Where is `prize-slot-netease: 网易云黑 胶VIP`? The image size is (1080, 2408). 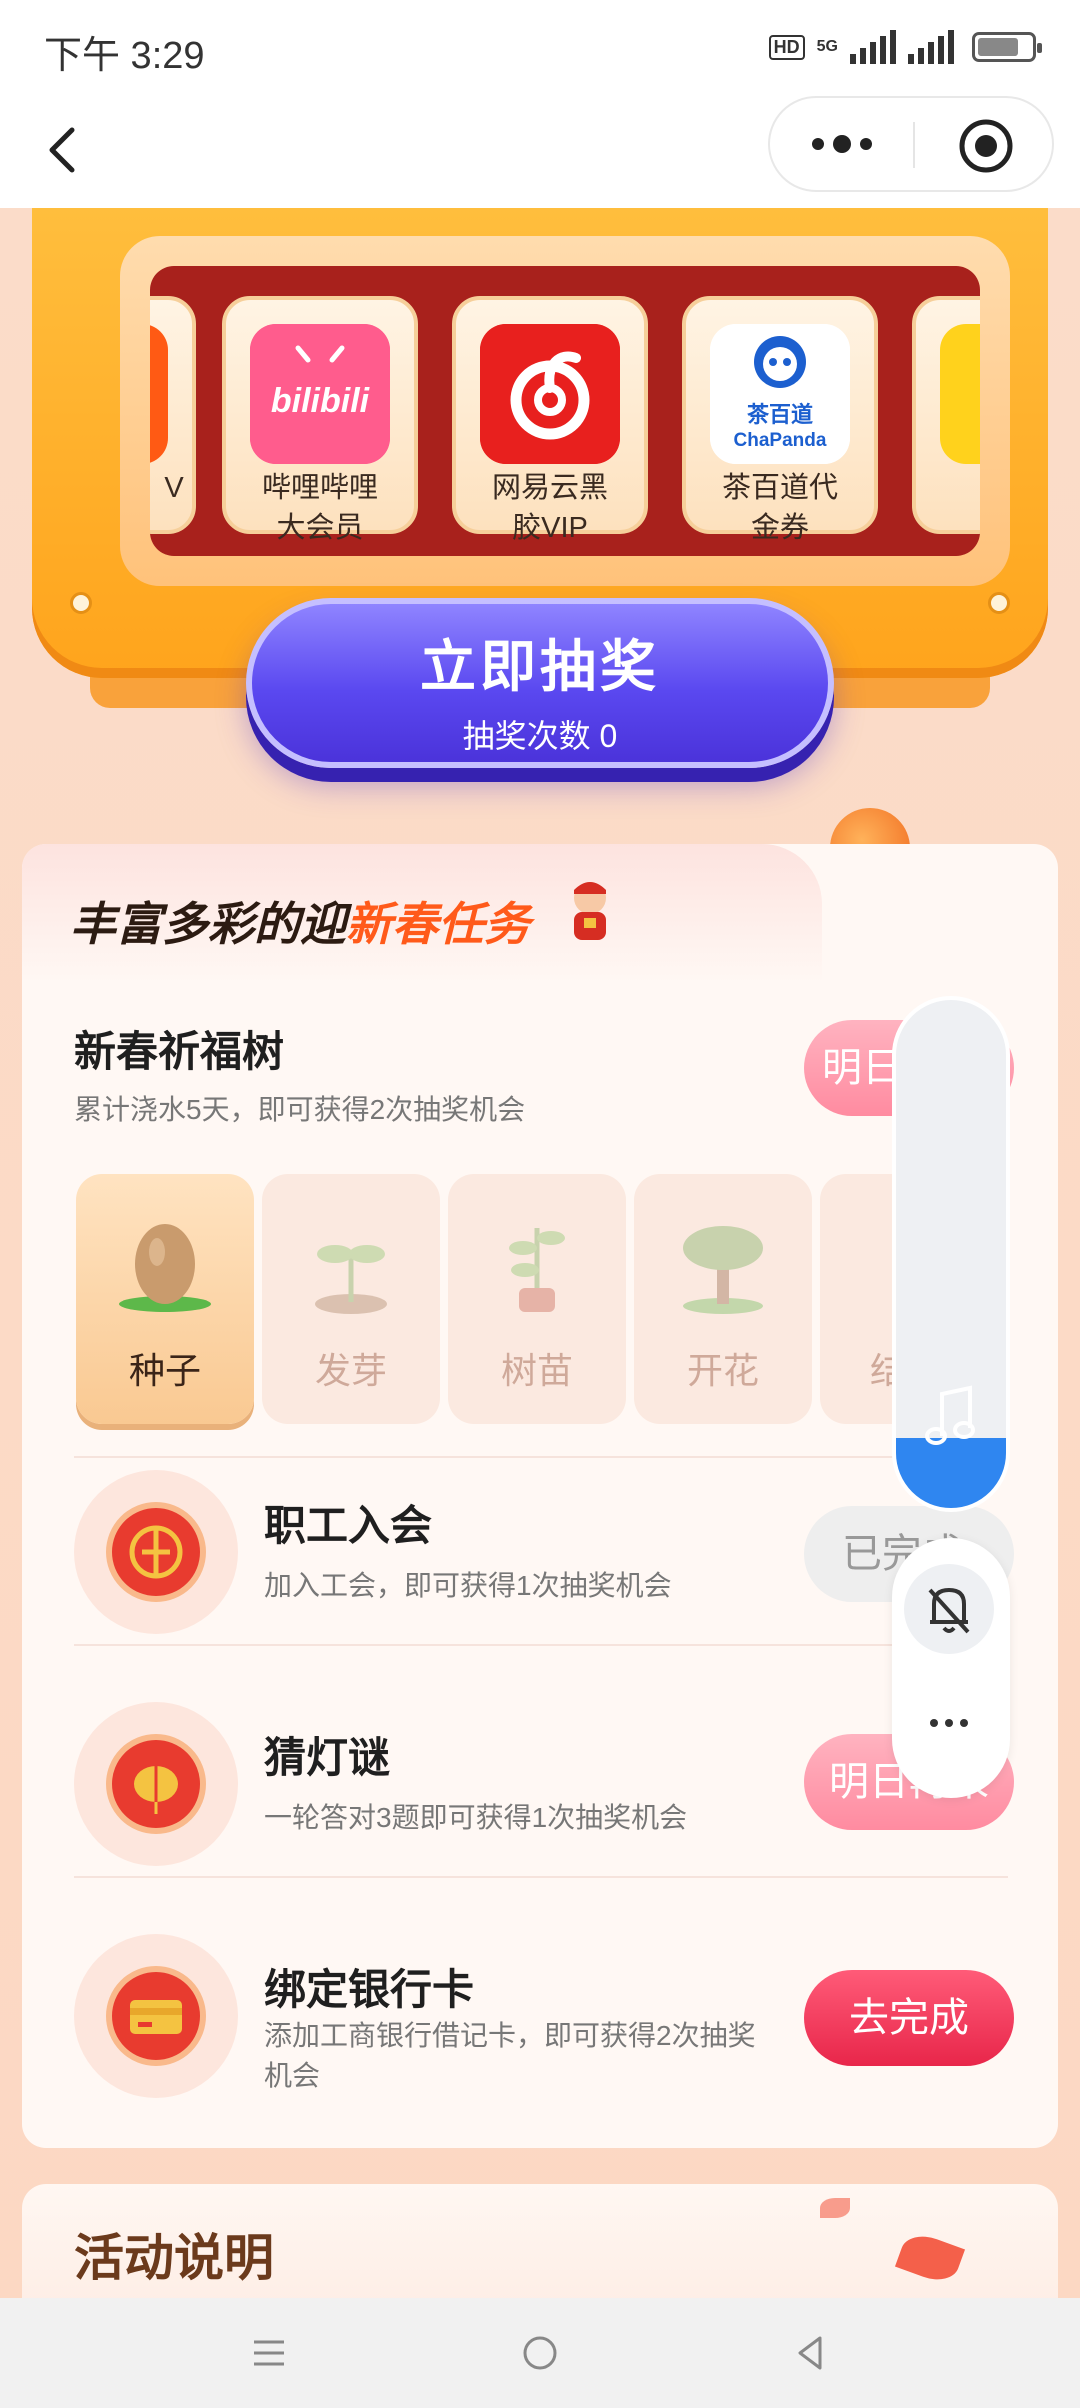 prize-slot-netease: 网易云黑 胶VIP is located at coordinates (550, 420).